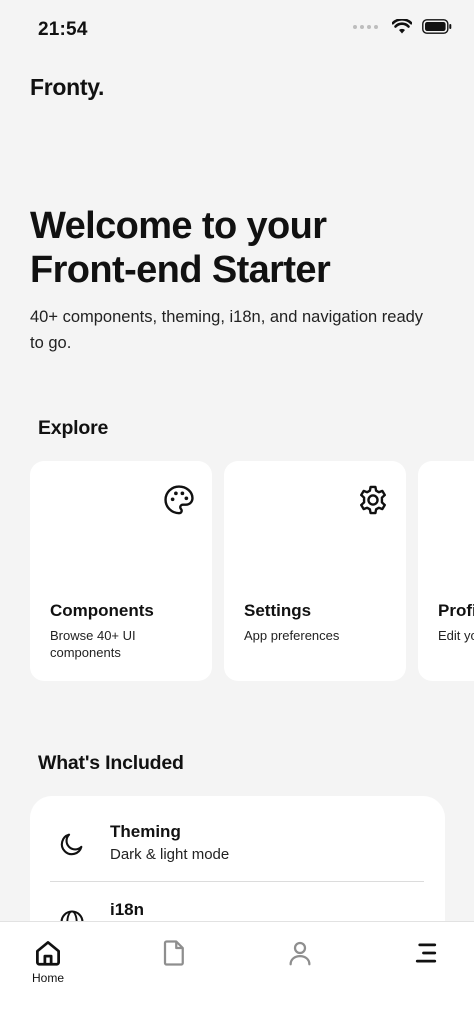  What do you see at coordinates (170, 854) in the screenshot?
I see `item-description: Dark & light mode` at bounding box center [170, 854].